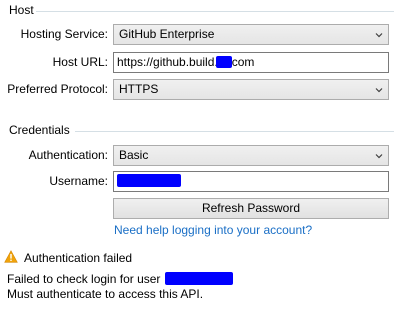  What do you see at coordinates (80, 62) in the screenshot?
I see `host-url-label: Host URL:` at bounding box center [80, 62].